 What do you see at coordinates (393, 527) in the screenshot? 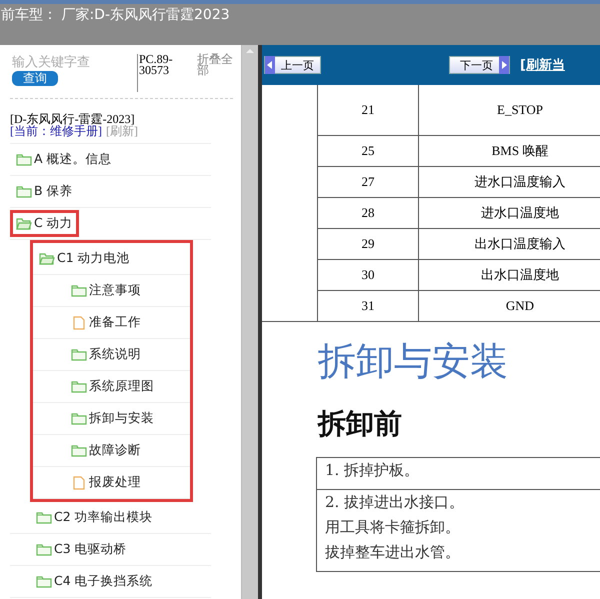
I see `step-text: 用工具将卡箍拆卸。` at bounding box center [393, 527].